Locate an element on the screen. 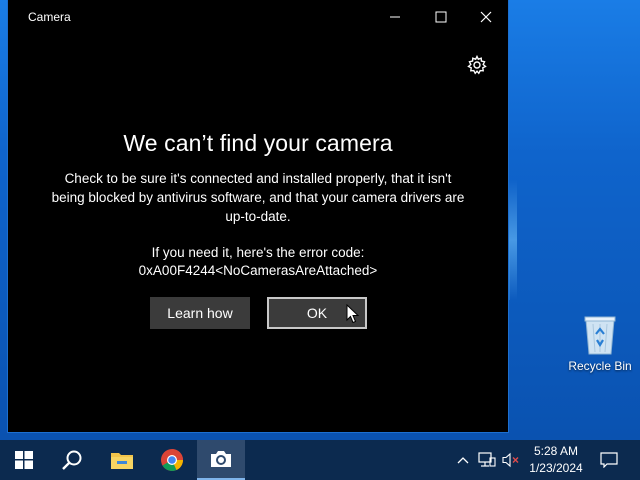 The height and width of the screenshot is (480, 640). search-icon is located at coordinates (72, 460).